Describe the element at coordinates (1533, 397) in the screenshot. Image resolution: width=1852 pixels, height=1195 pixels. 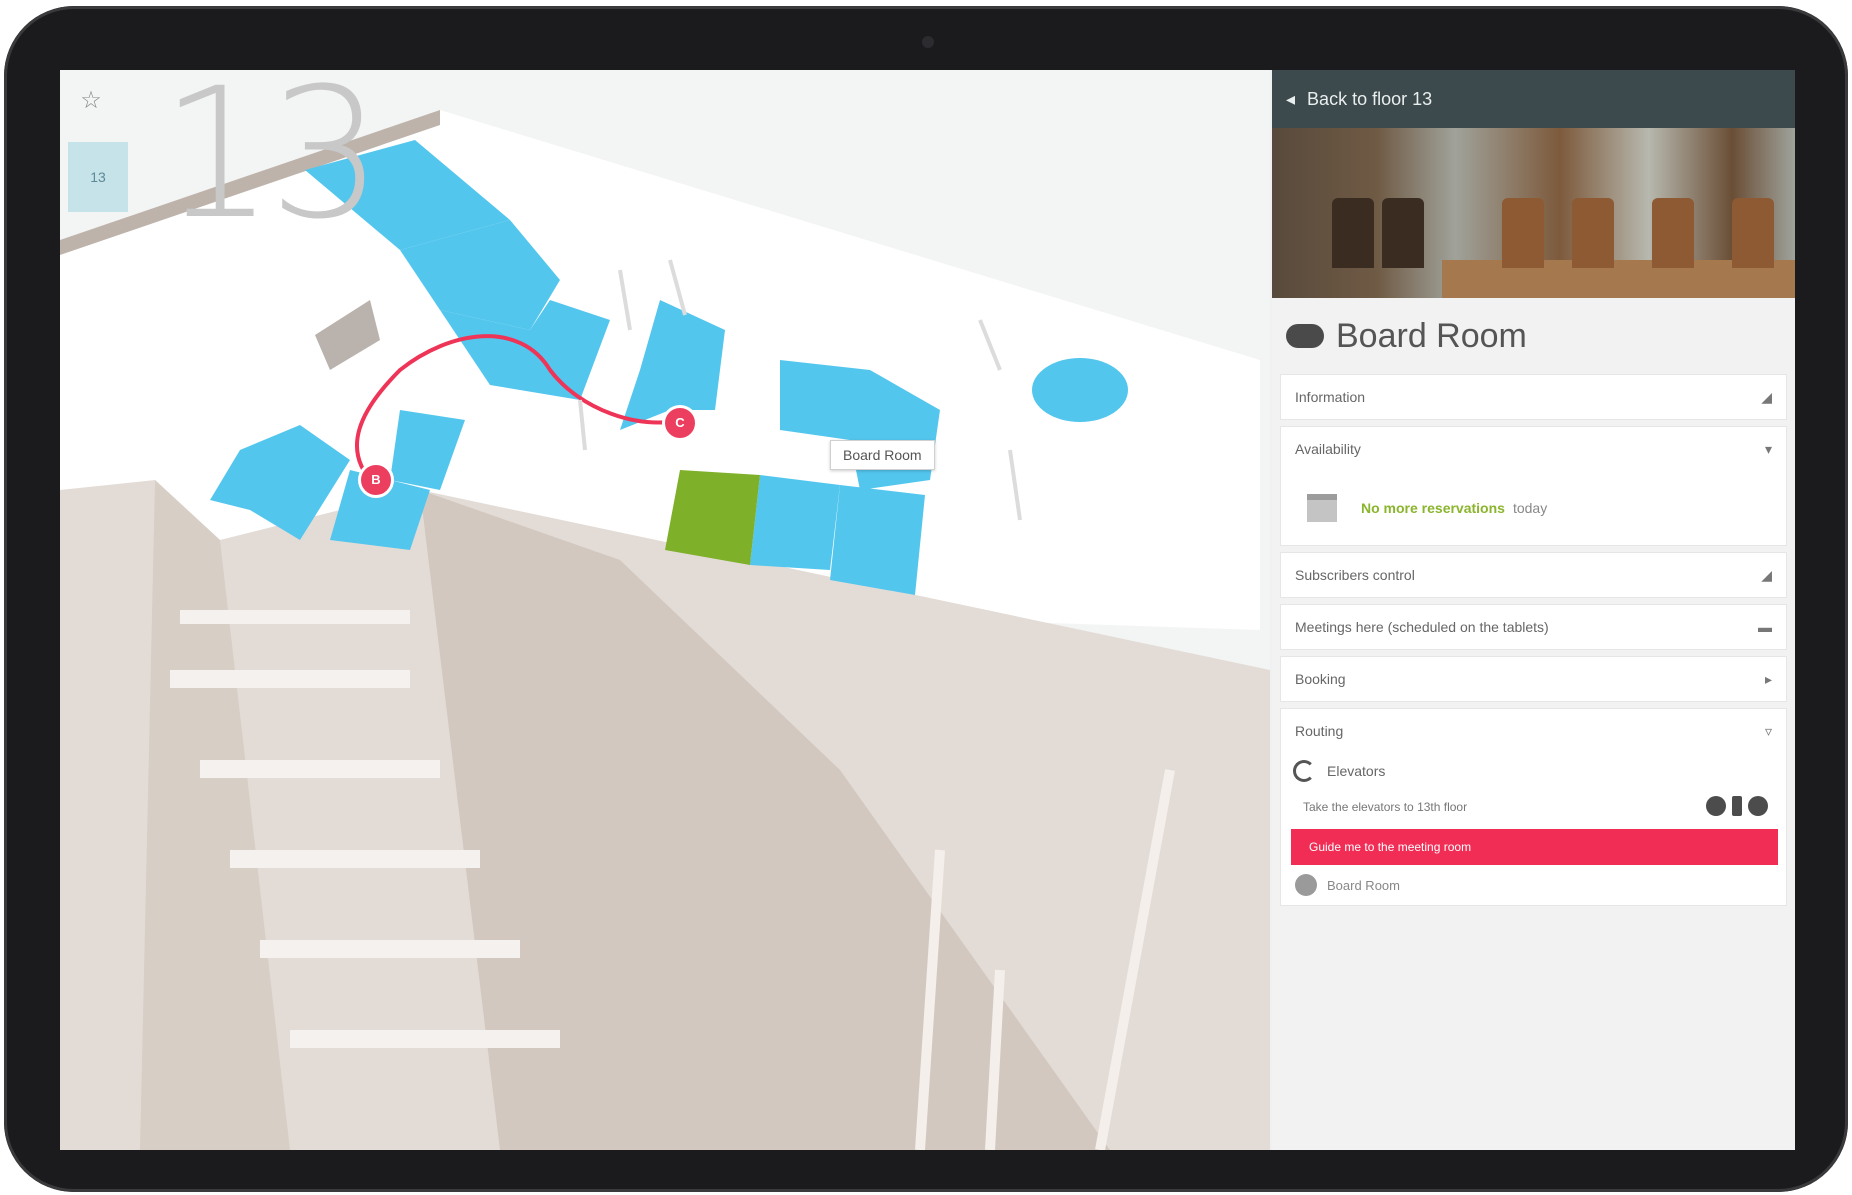
I see `information-section: Information ◢` at that location.